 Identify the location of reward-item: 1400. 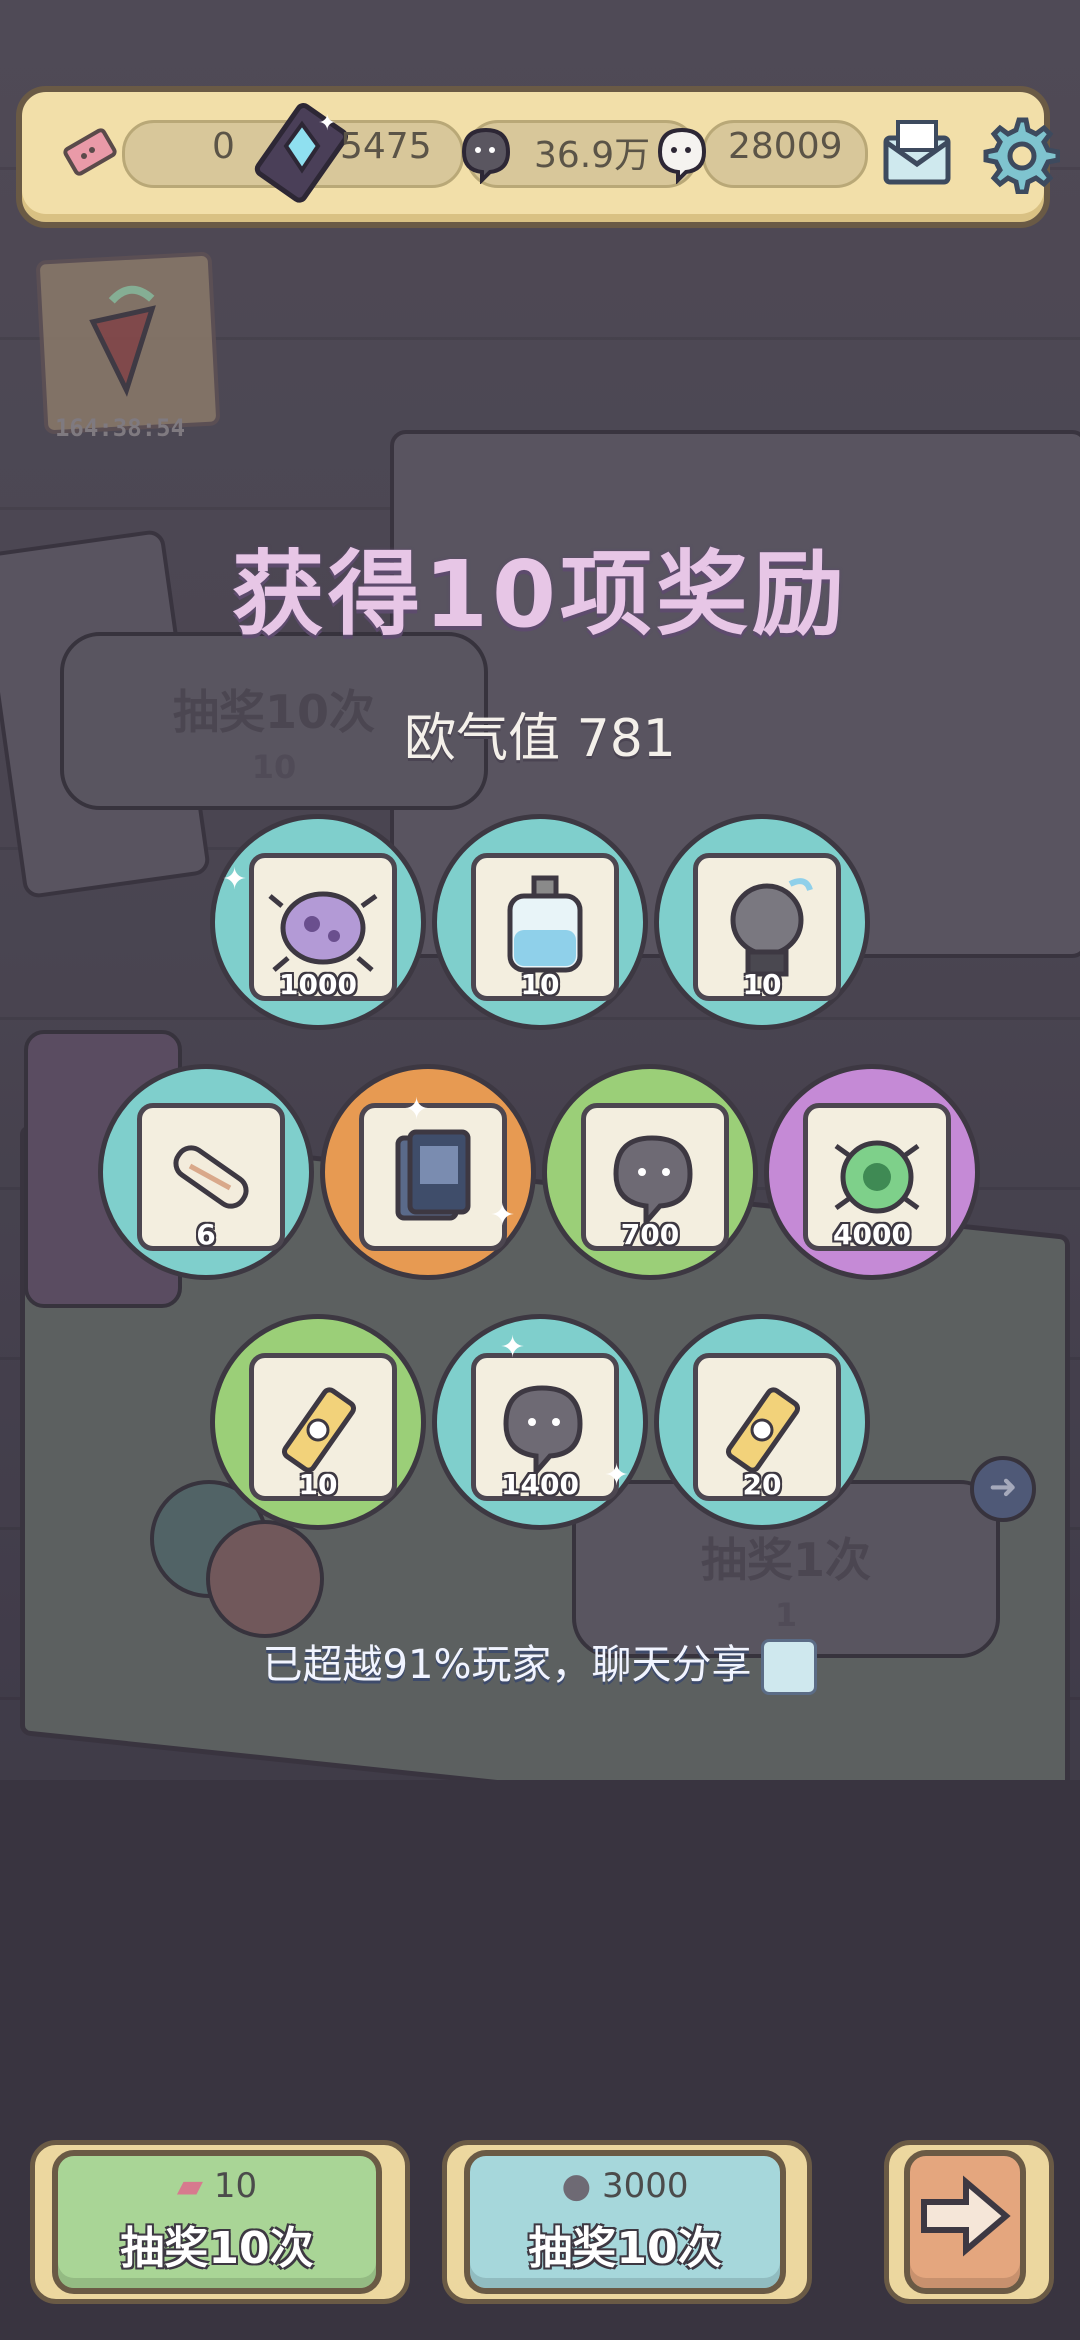
(540, 1422).